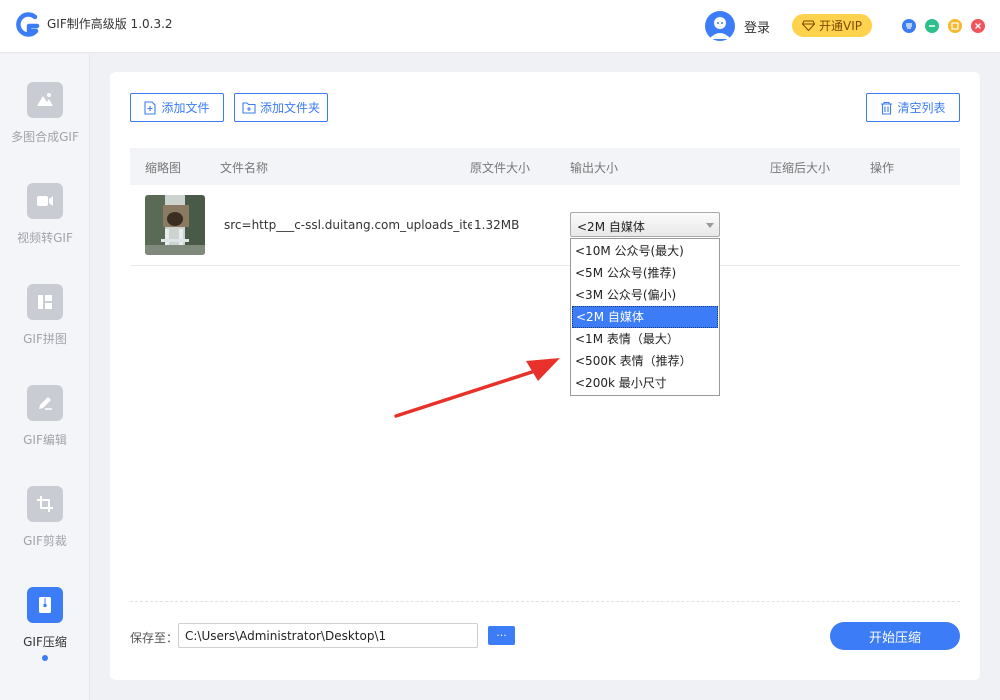 This screenshot has height=700, width=1000. I want to click on footer-divider, so click(545, 601).